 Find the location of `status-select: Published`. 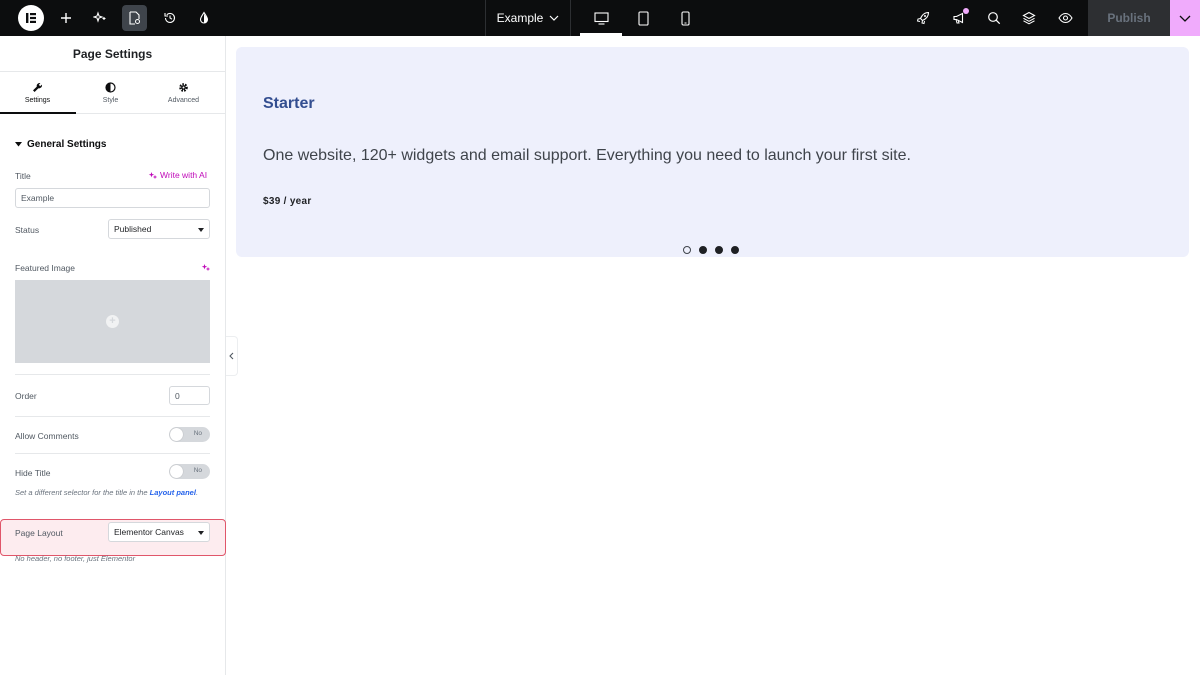

status-select: Published is located at coordinates (159, 229).